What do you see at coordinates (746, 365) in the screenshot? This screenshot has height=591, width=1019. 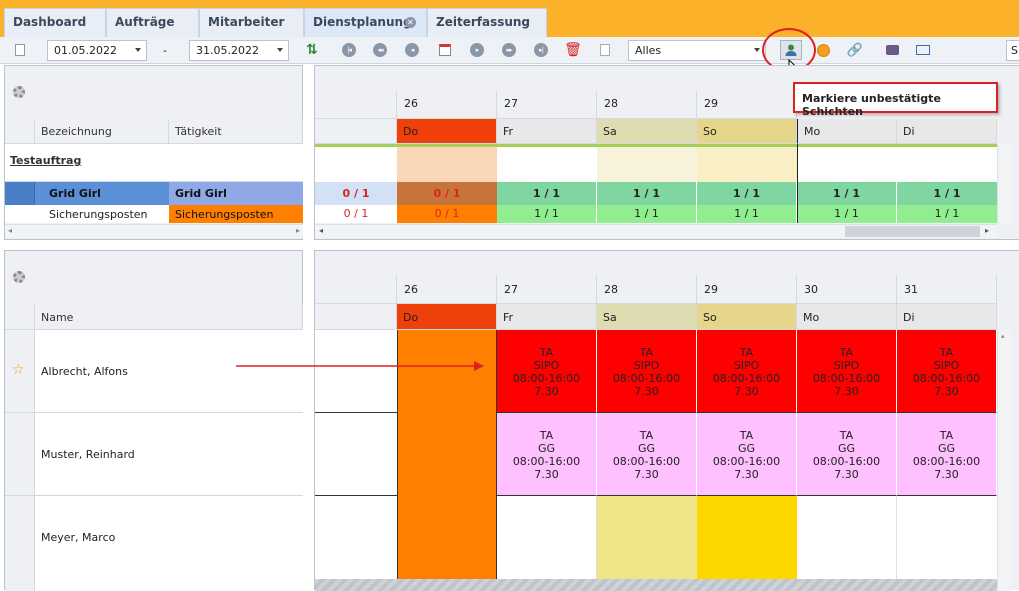 I see `shift-activity: SIPO` at bounding box center [746, 365].